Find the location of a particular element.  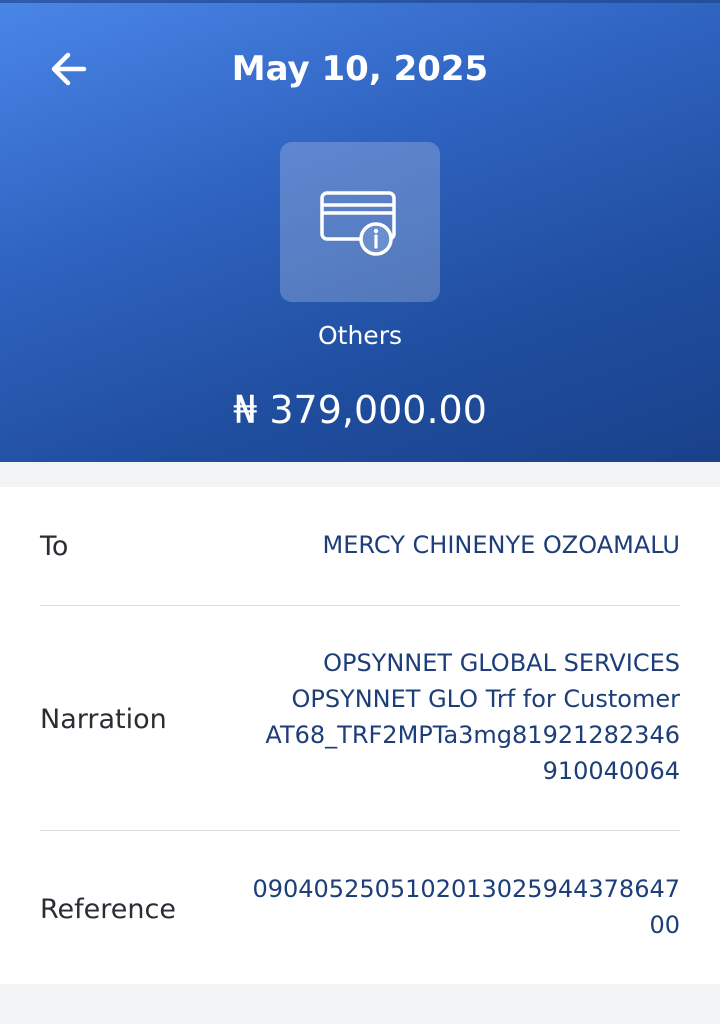

reference-line: 00 is located at coordinates (664, 925).